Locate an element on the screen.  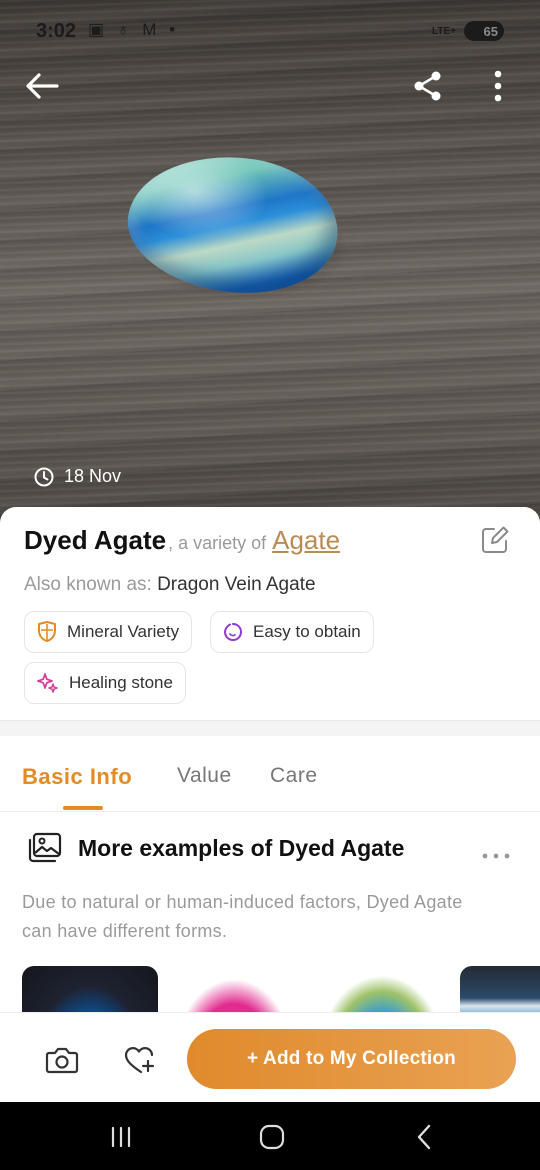
chip-label: Mineral Variety is located at coordinates (123, 631).